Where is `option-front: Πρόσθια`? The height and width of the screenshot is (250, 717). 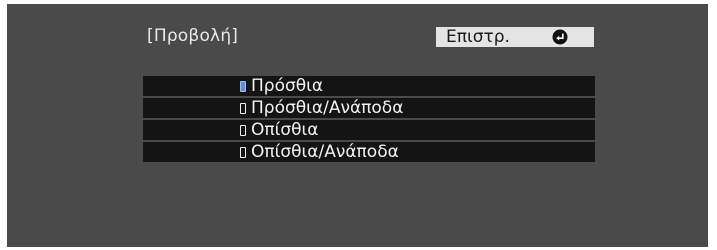
option-front: Πρόσθια is located at coordinates (369, 86).